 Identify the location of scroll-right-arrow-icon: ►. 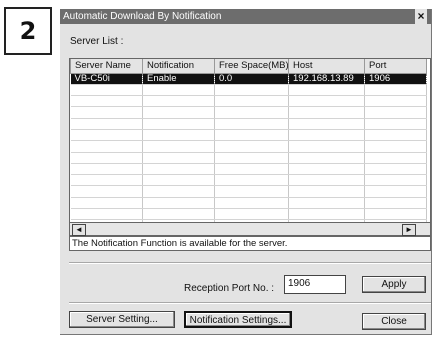
(409, 230).